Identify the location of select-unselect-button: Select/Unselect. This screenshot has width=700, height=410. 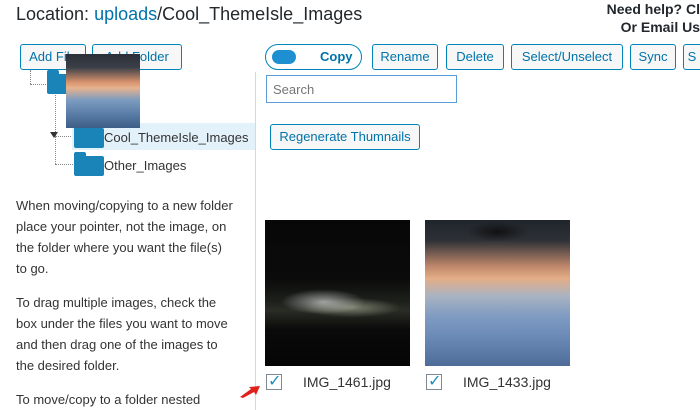
(567, 57).